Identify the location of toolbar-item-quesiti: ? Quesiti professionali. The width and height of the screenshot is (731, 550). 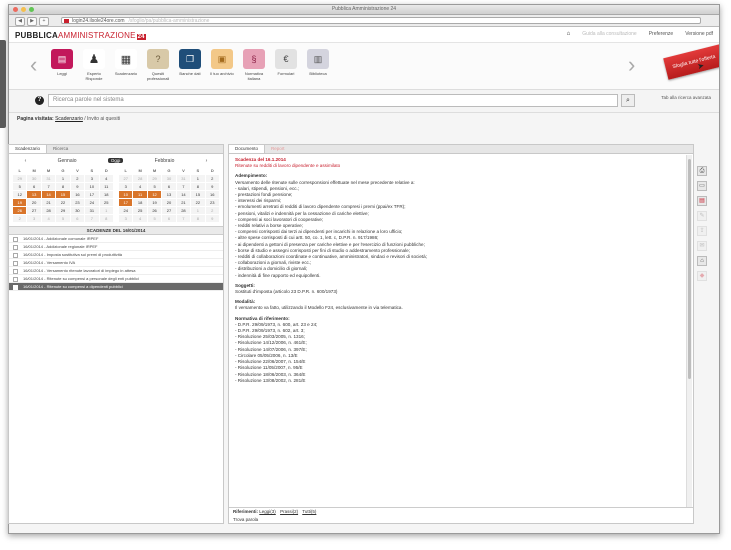
(158, 66).